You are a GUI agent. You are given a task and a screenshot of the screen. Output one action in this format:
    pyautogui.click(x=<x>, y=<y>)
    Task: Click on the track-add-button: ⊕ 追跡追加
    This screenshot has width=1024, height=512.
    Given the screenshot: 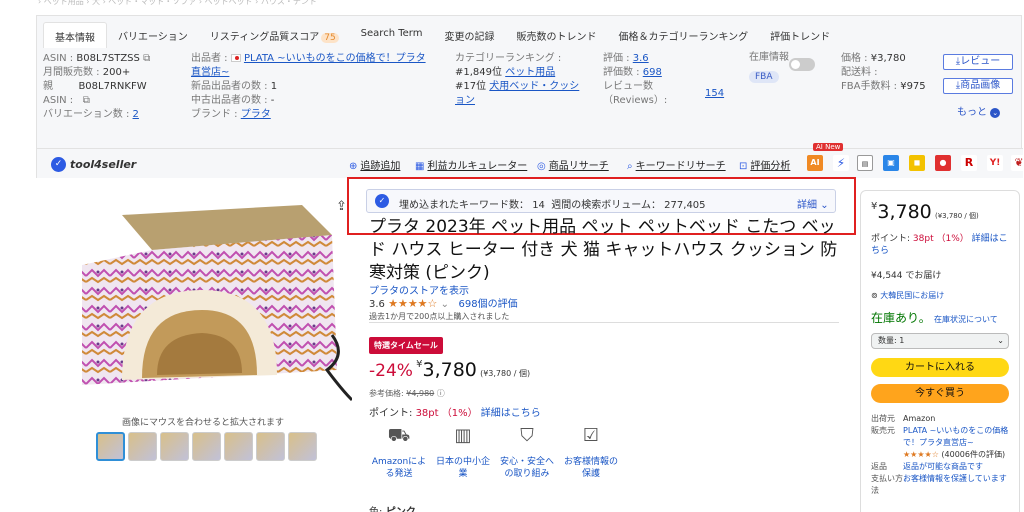 What is the action you would take?
    pyautogui.click(x=374, y=164)
    